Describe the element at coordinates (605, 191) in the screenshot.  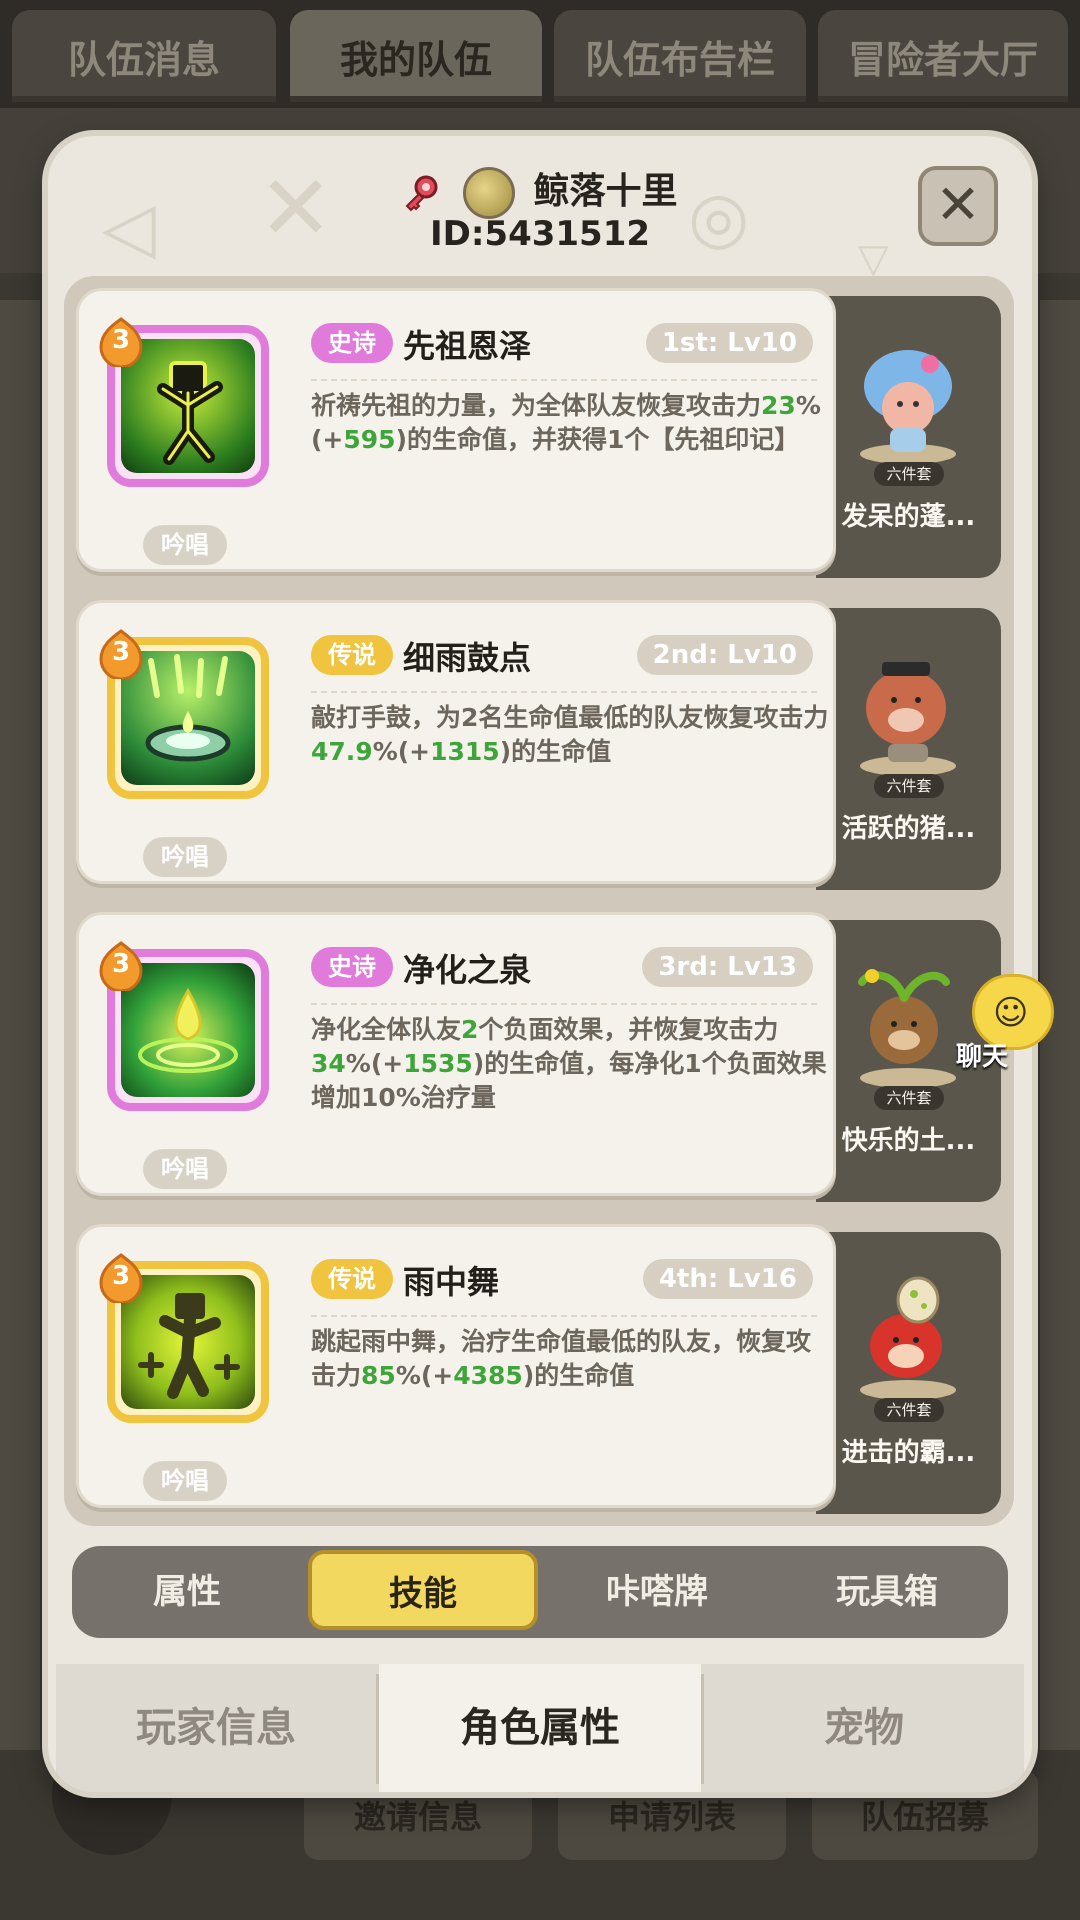
I see `player-name: 鲸落十里` at that location.